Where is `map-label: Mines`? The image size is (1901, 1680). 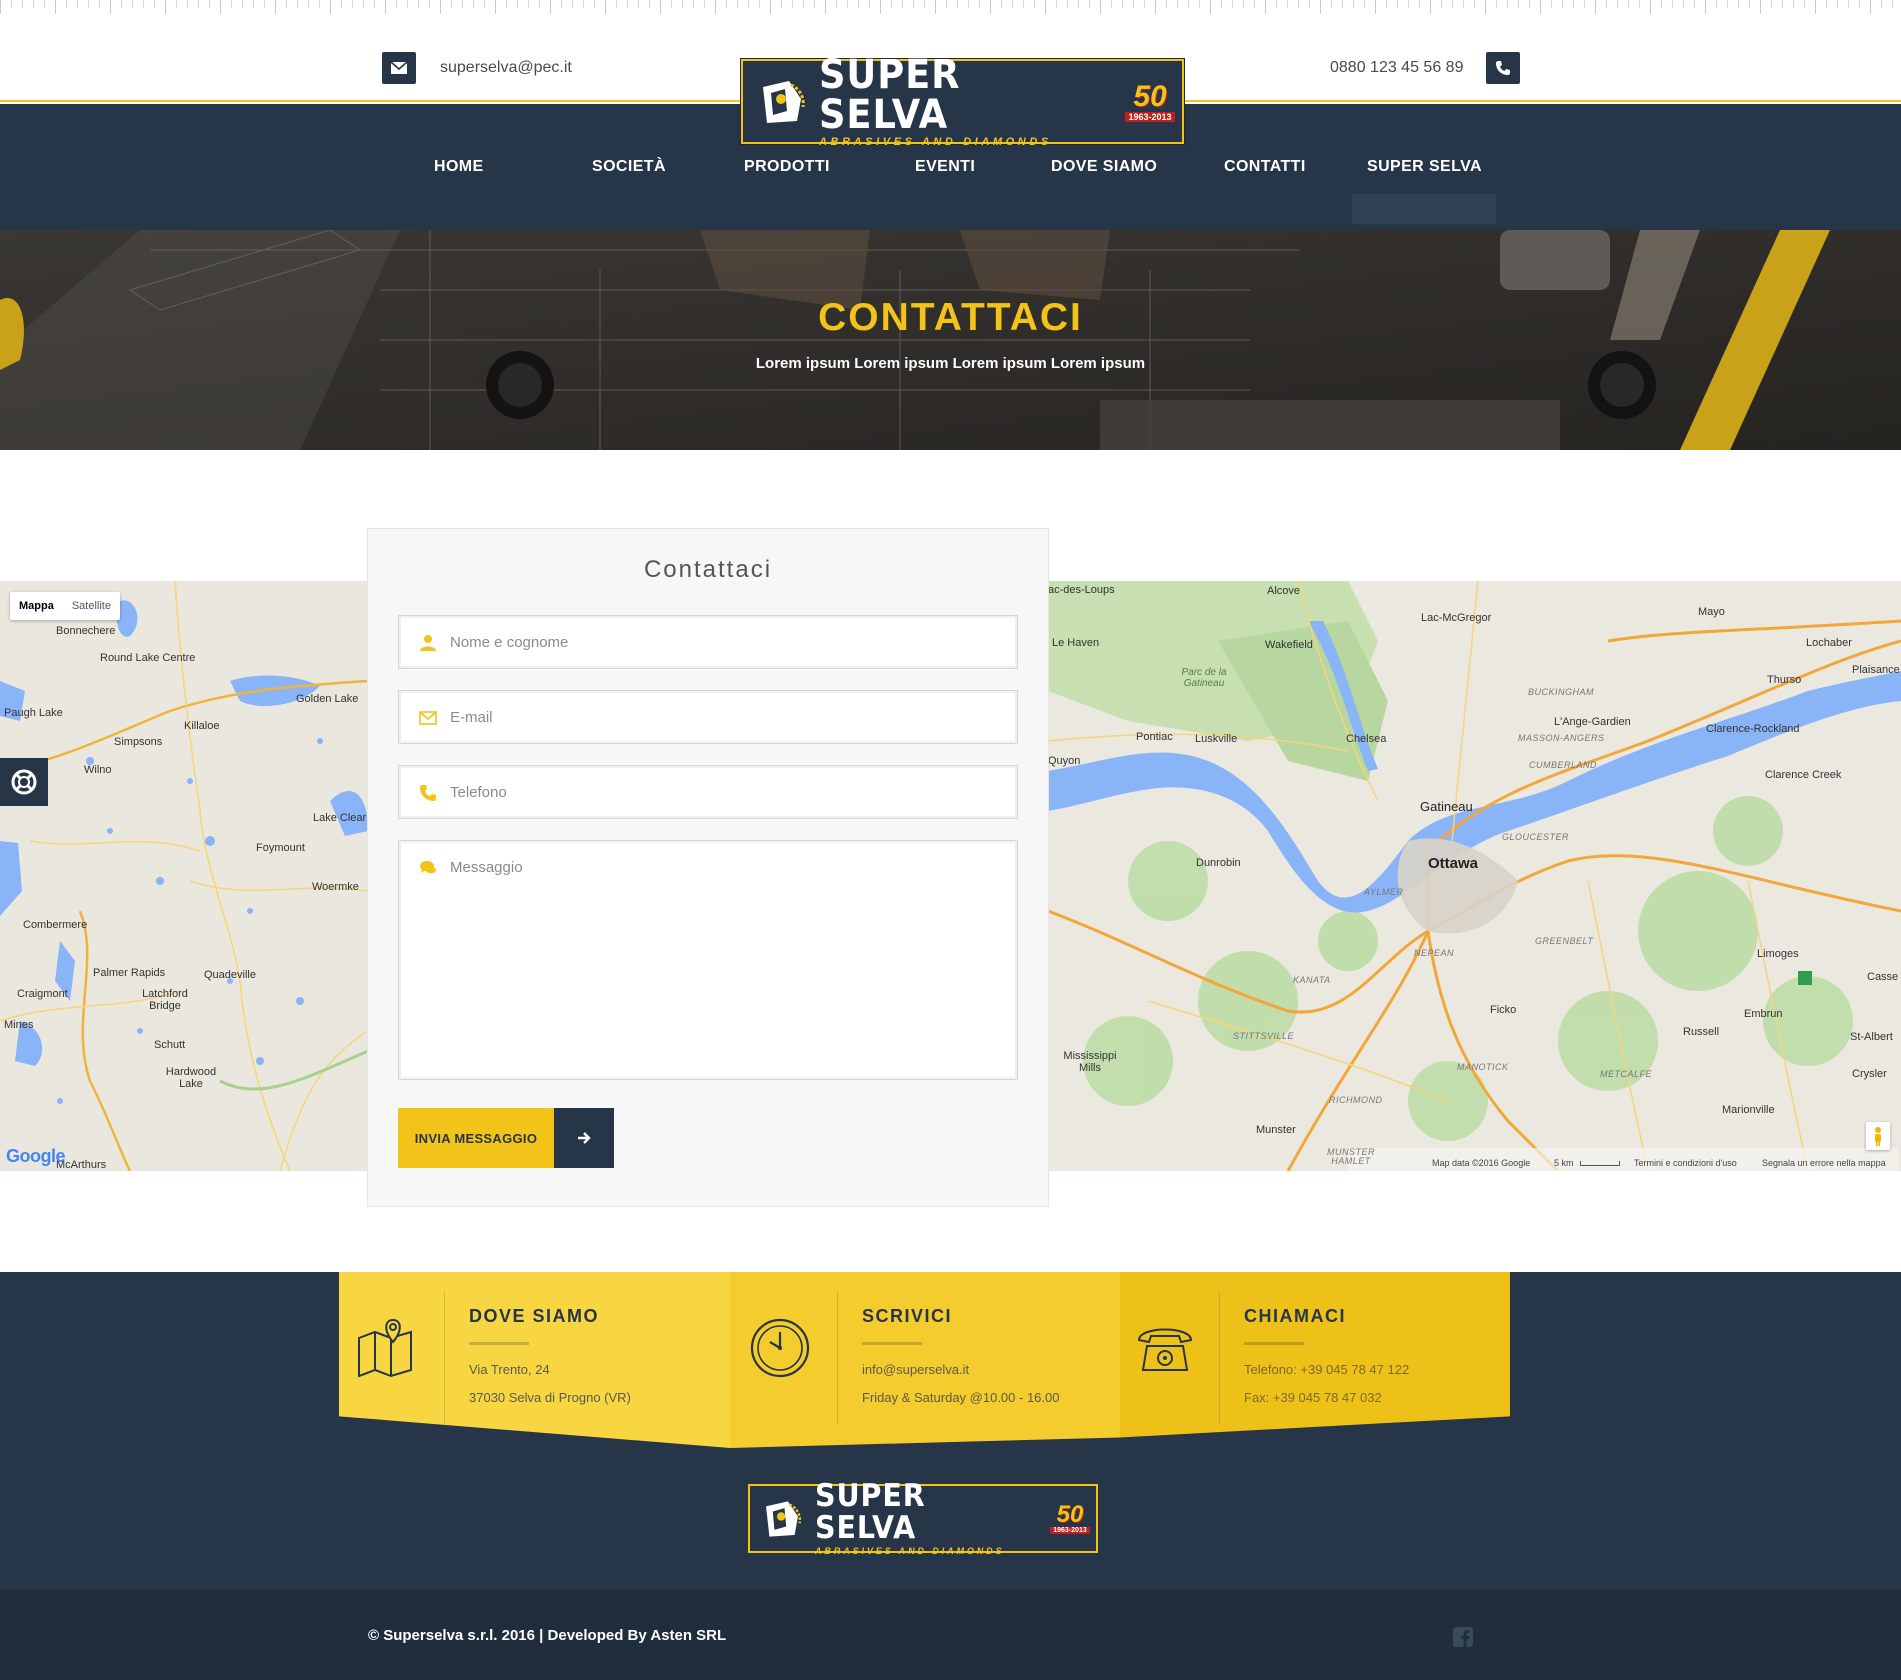
map-label: Mines is located at coordinates (19, 1025).